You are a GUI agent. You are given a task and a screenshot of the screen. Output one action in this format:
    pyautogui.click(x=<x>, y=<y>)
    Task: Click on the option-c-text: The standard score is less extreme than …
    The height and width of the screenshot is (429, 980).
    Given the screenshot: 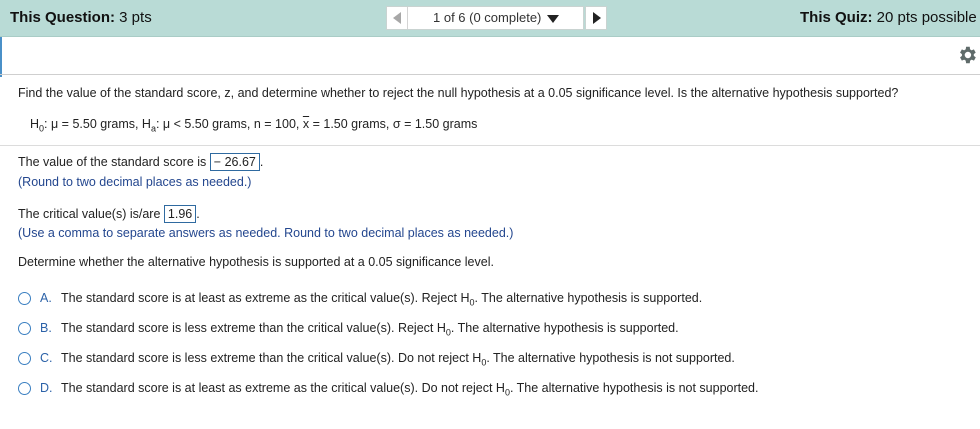 What is the action you would take?
    pyautogui.click(x=398, y=359)
    